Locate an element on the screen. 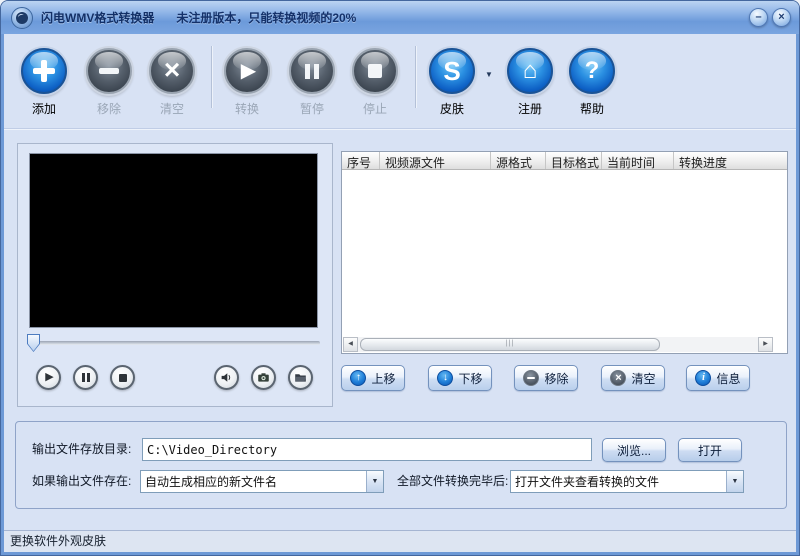 This screenshot has width=800, height=556. after-done-selected-value: 打开文件夹查看转换的文件 is located at coordinates (587, 482).